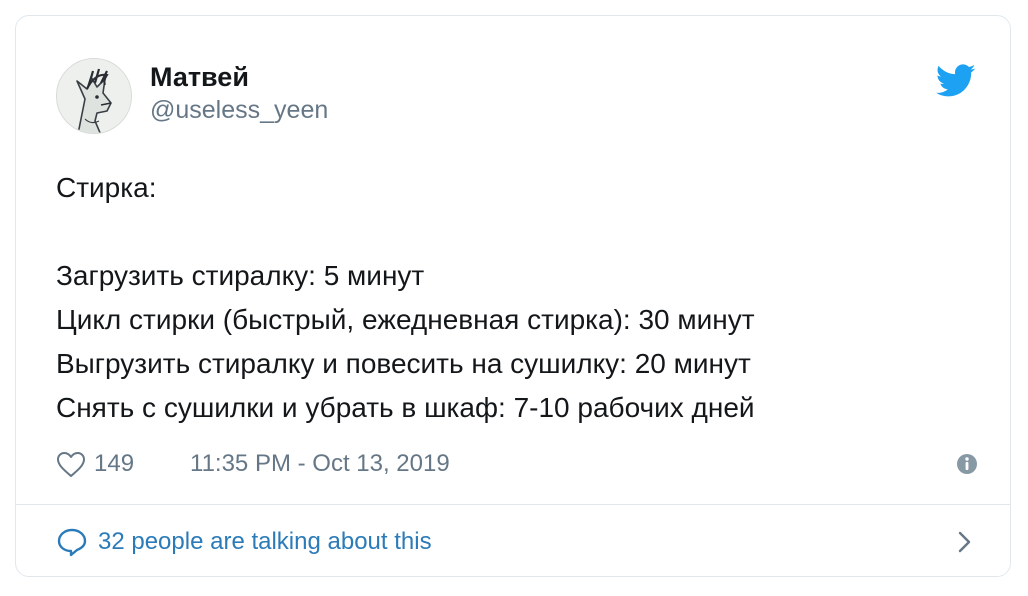 The width and height of the screenshot is (1028, 596). I want to click on like-button: 149, so click(95, 464).